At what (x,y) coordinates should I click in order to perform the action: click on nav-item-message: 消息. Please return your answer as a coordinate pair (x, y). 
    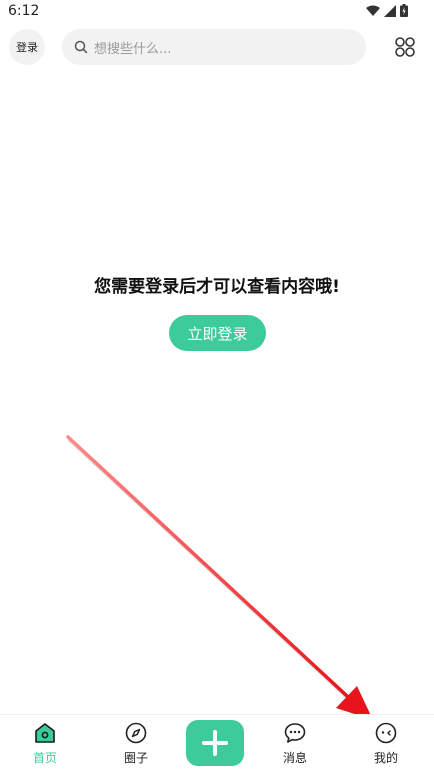
    Looking at the image, I should click on (295, 746).